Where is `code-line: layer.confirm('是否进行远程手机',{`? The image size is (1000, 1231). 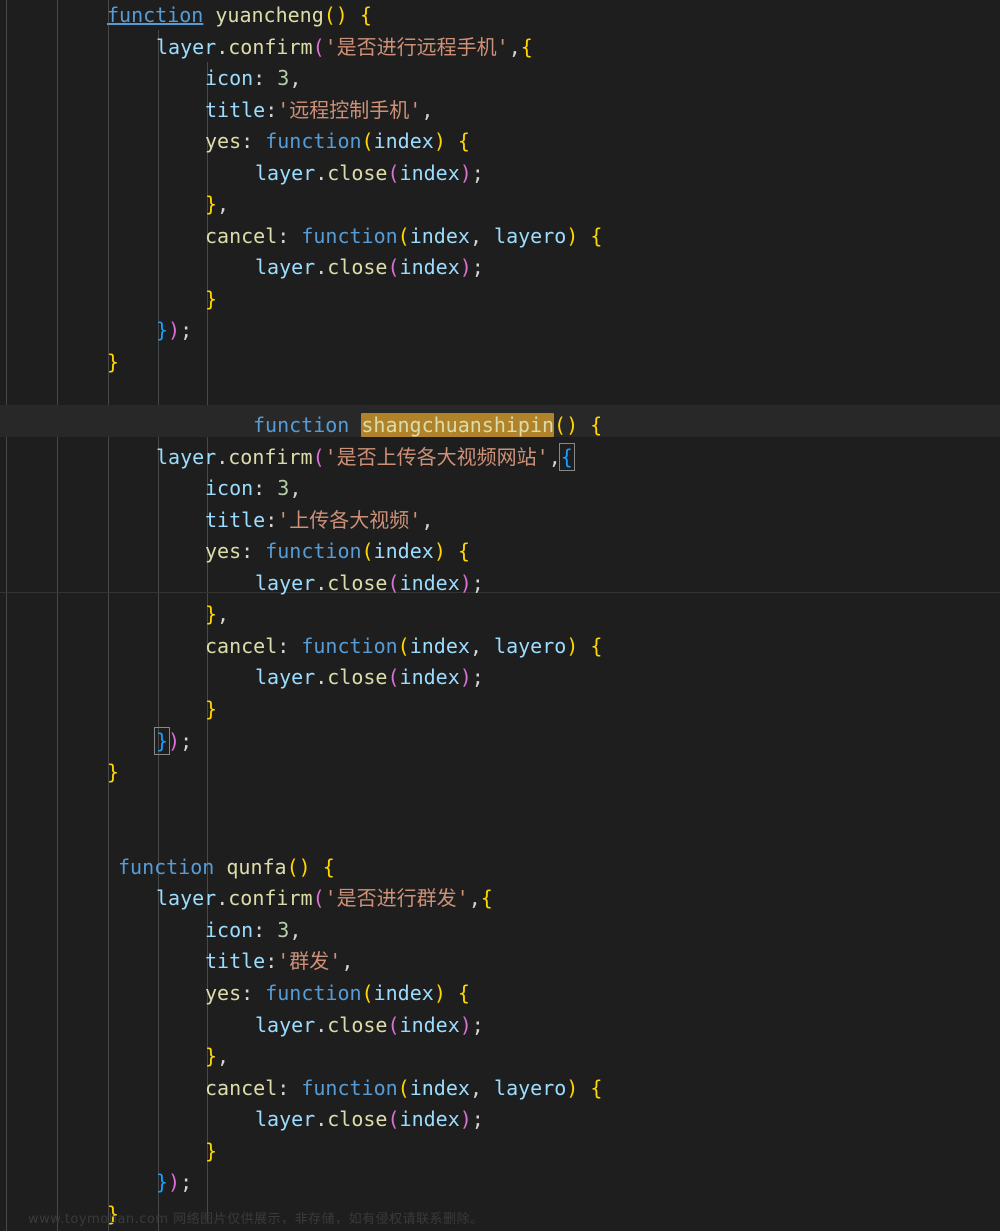 code-line: layer.confirm('是否进行远程手机',{ is located at coordinates (500, 48).